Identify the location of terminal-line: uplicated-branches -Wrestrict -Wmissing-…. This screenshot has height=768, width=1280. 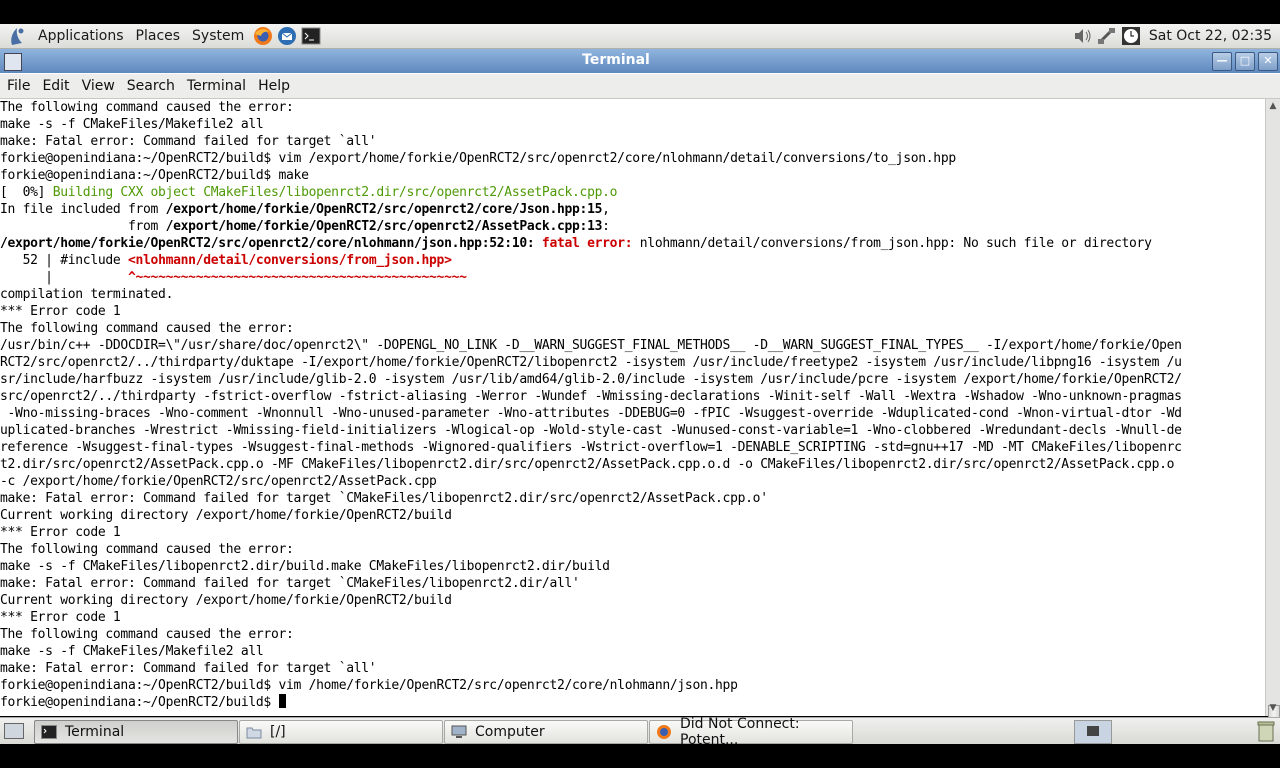
(591, 430).